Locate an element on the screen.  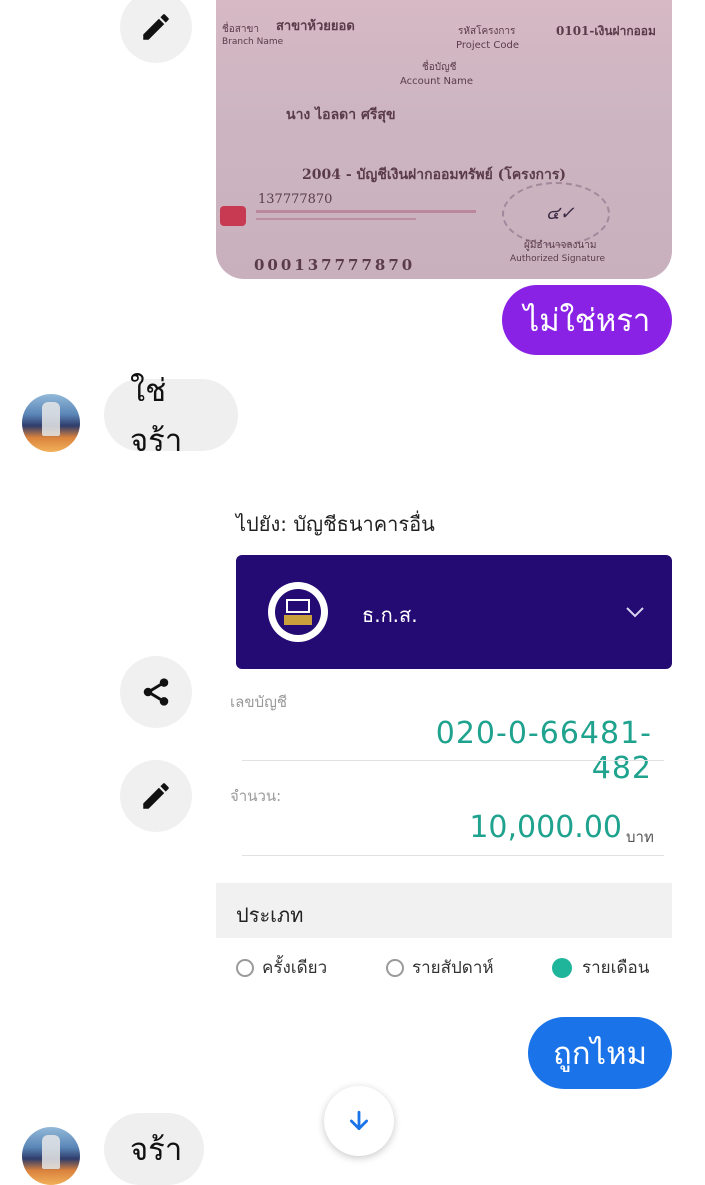
project-code-label-en: Project Code is located at coordinates (487, 45).